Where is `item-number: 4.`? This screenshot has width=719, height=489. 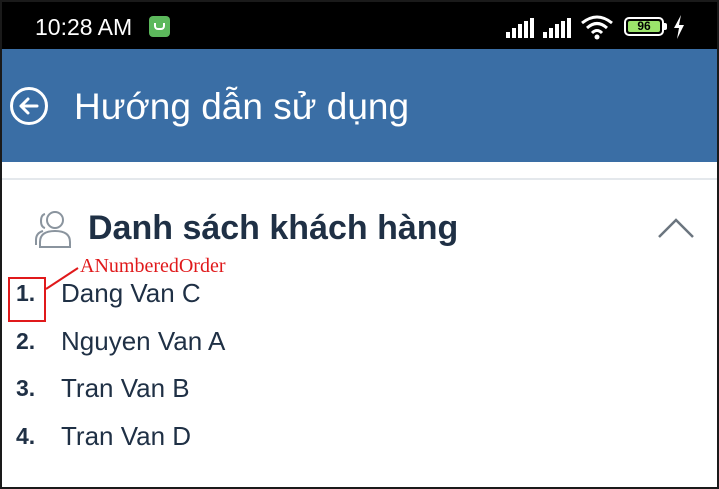 item-number: 4. is located at coordinates (26, 436).